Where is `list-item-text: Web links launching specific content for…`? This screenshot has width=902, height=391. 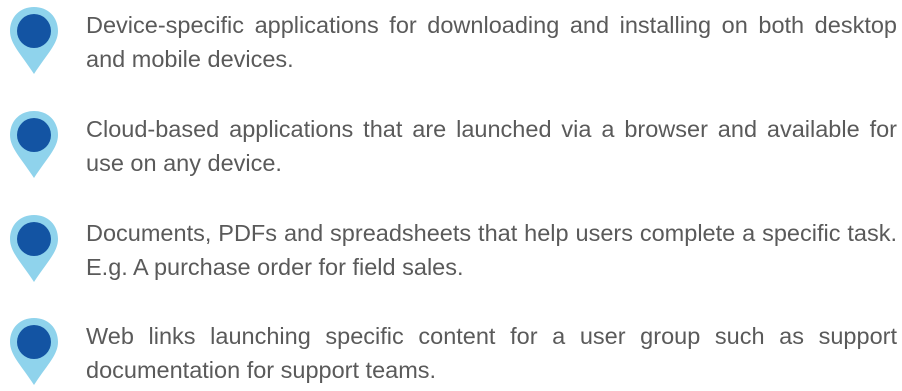 list-item-text: Web links launching specific content for… is located at coordinates (491, 353).